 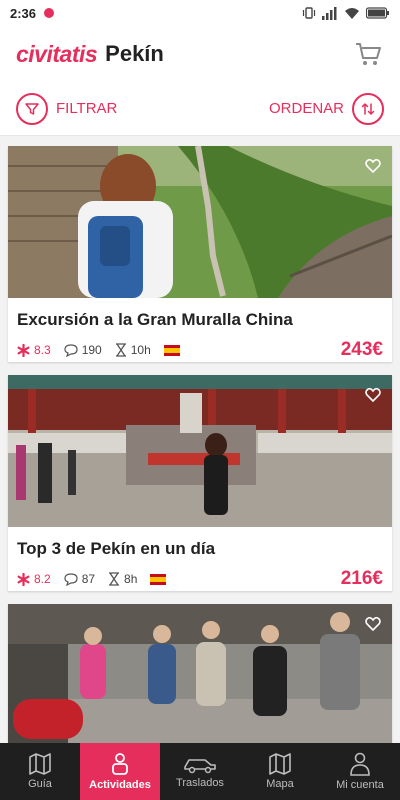 What do you see at coordinates (368, 108) in the screenshot?
I see `sort-arrows-icon` at bounding box center [368, 108].